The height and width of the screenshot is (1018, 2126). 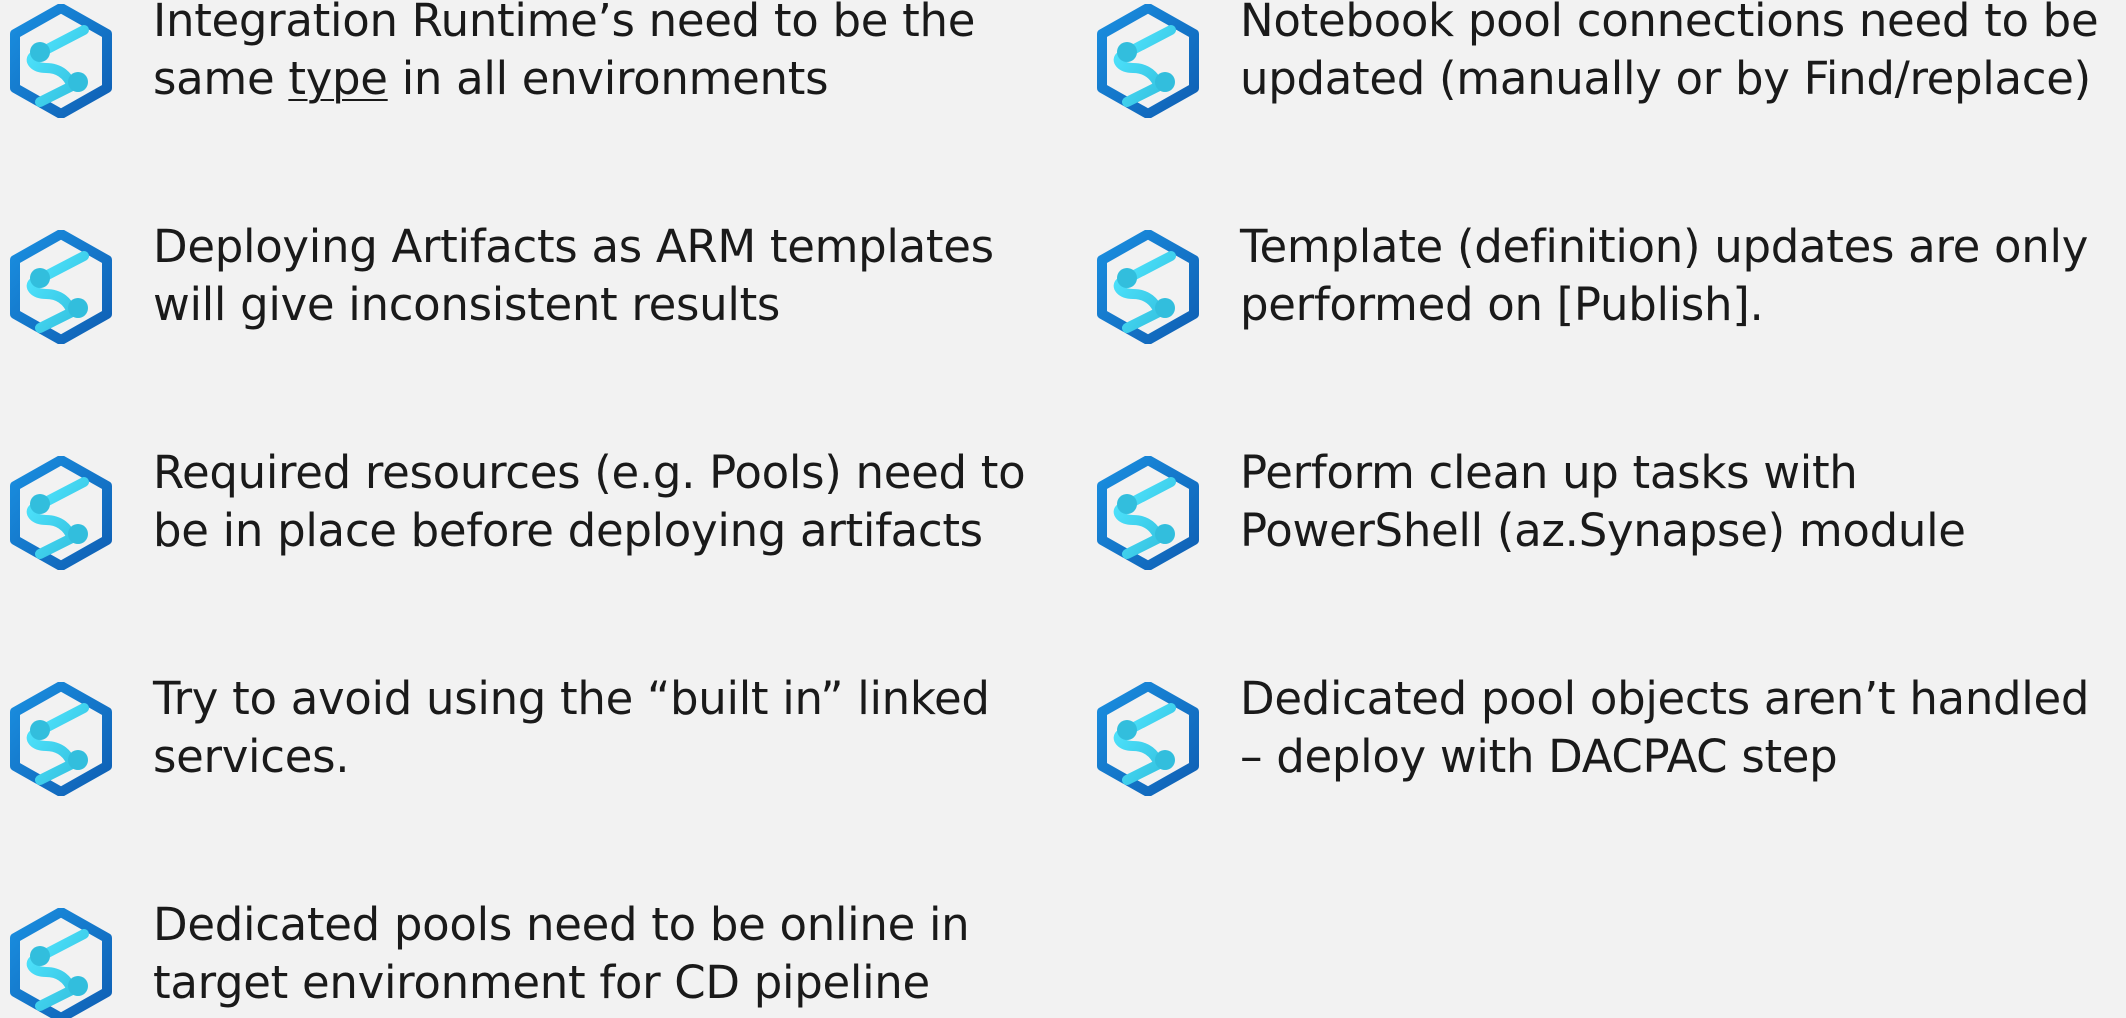 What do you see at coordinates (1665, 698) in the screenshot?
I see `list-item-line: Dedicated pool objects aren’t handled` at bounding box center [1665, 698].